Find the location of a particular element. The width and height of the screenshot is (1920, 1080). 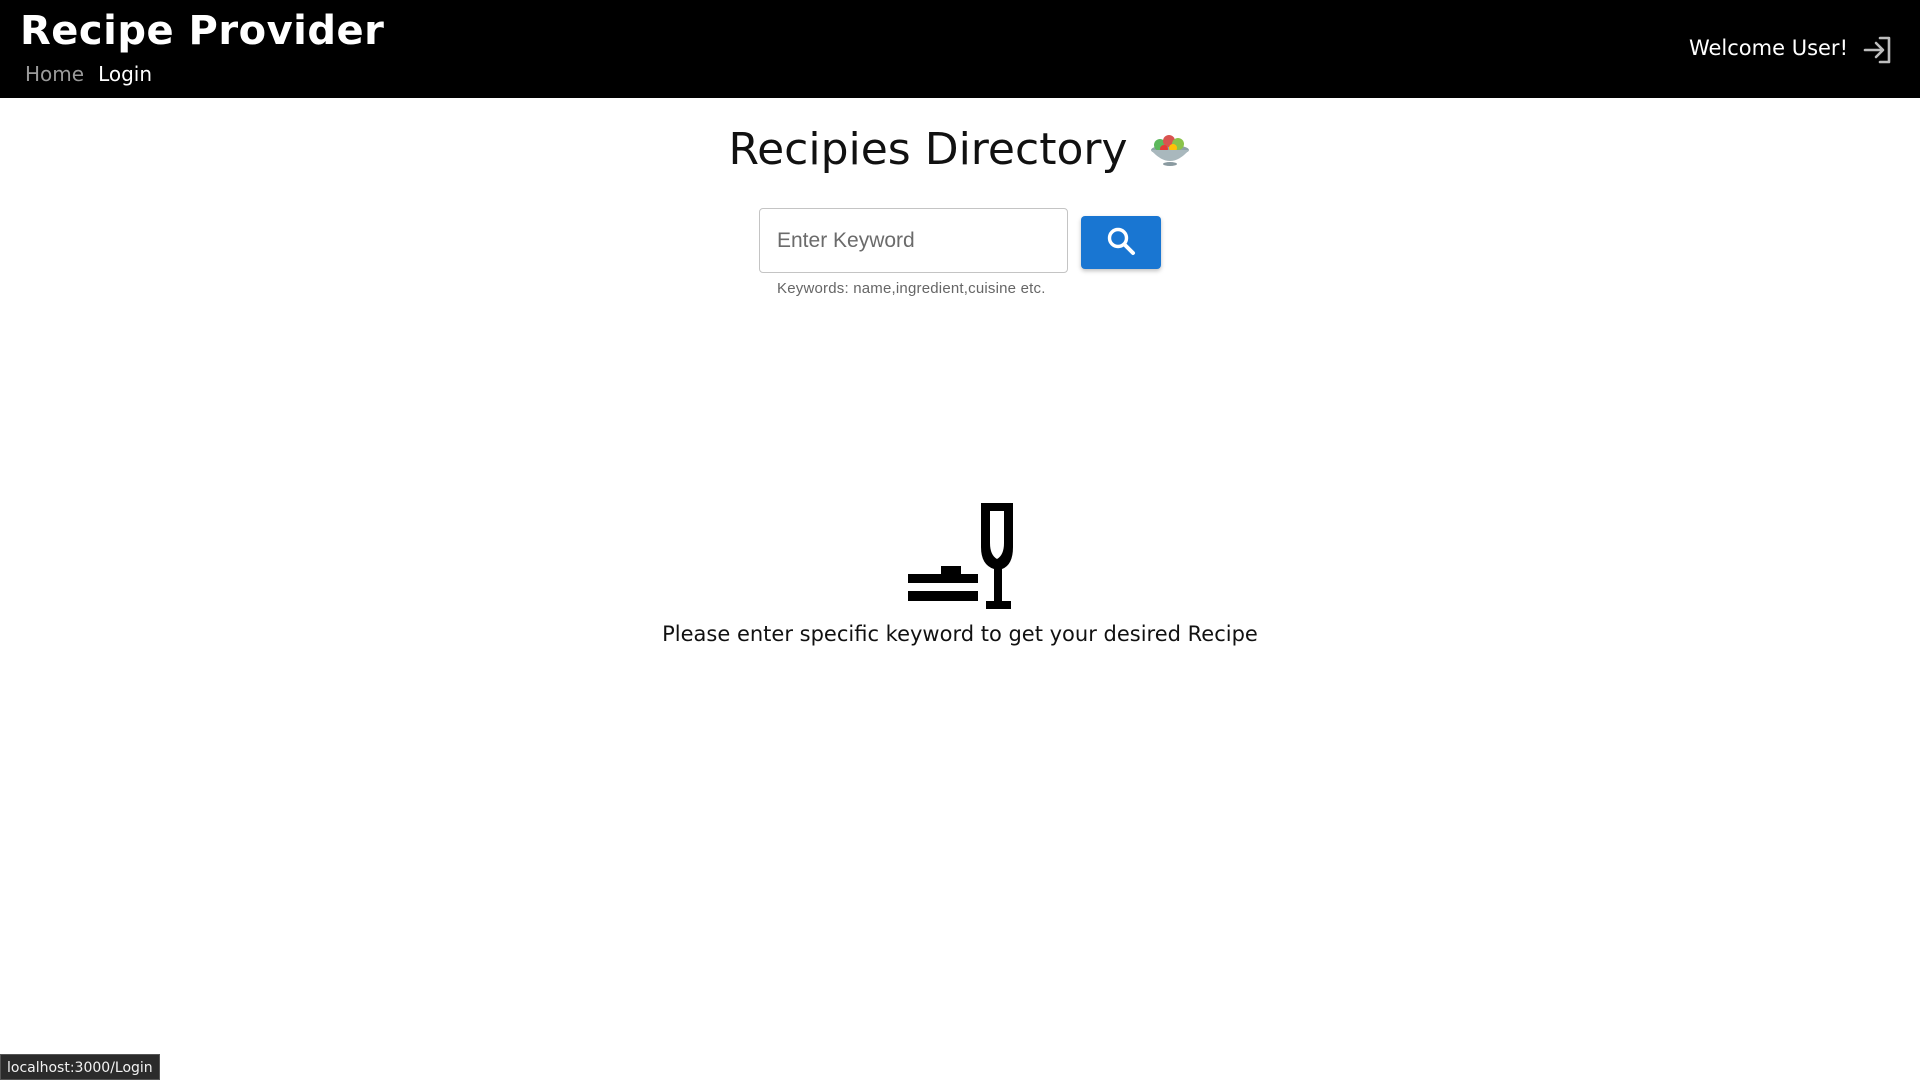

nav-link-login: Login is located at coordinates (125, 74).